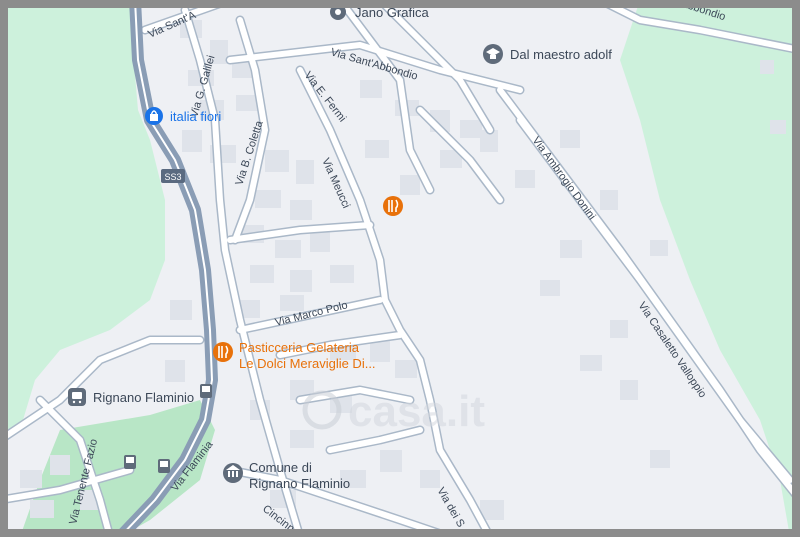  I want to click on train-icon, so click(77, 397).